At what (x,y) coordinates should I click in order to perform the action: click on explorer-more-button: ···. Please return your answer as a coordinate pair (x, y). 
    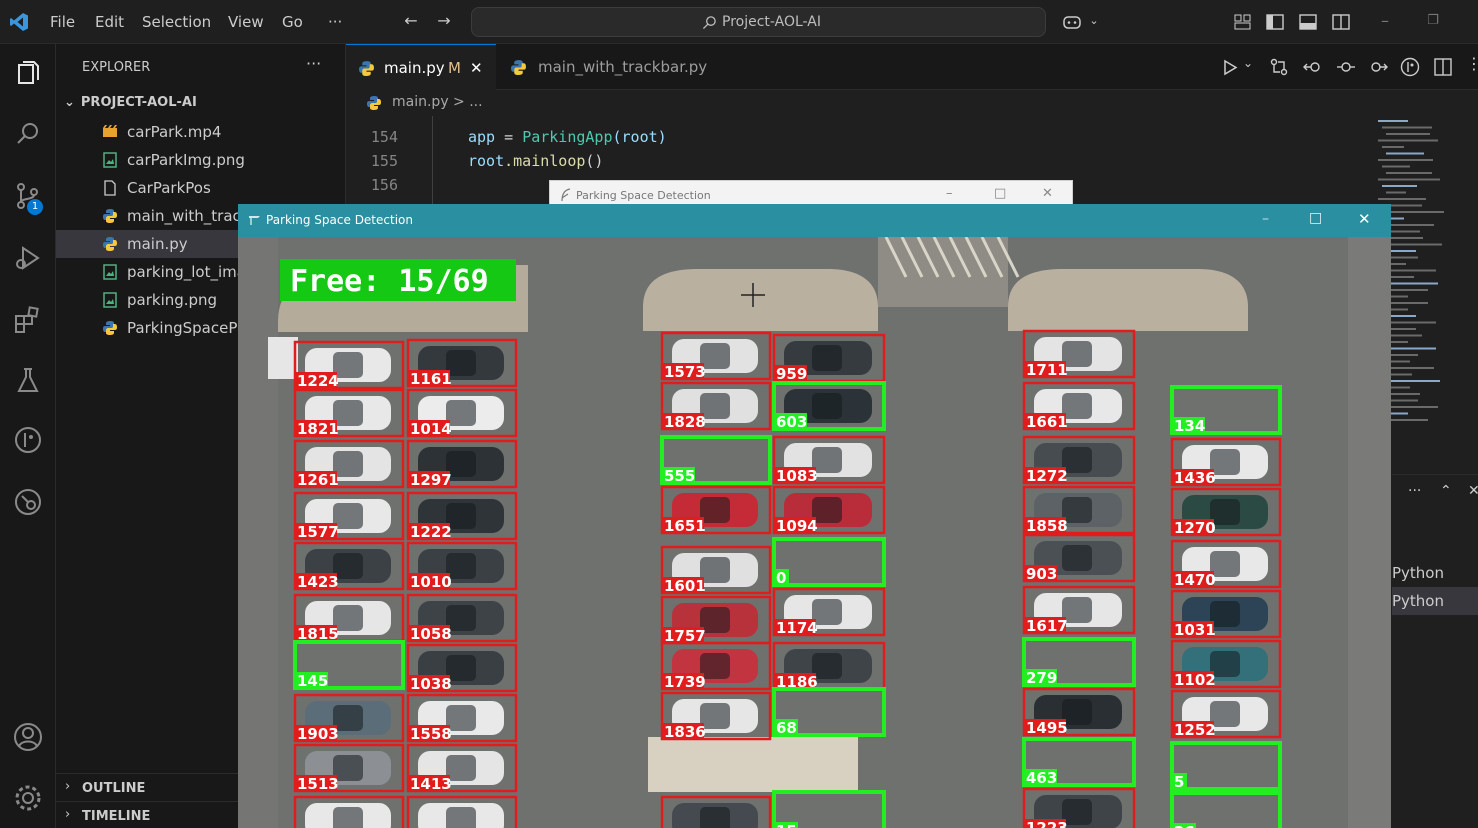
    Looking at the image, I should click on (313, 63).